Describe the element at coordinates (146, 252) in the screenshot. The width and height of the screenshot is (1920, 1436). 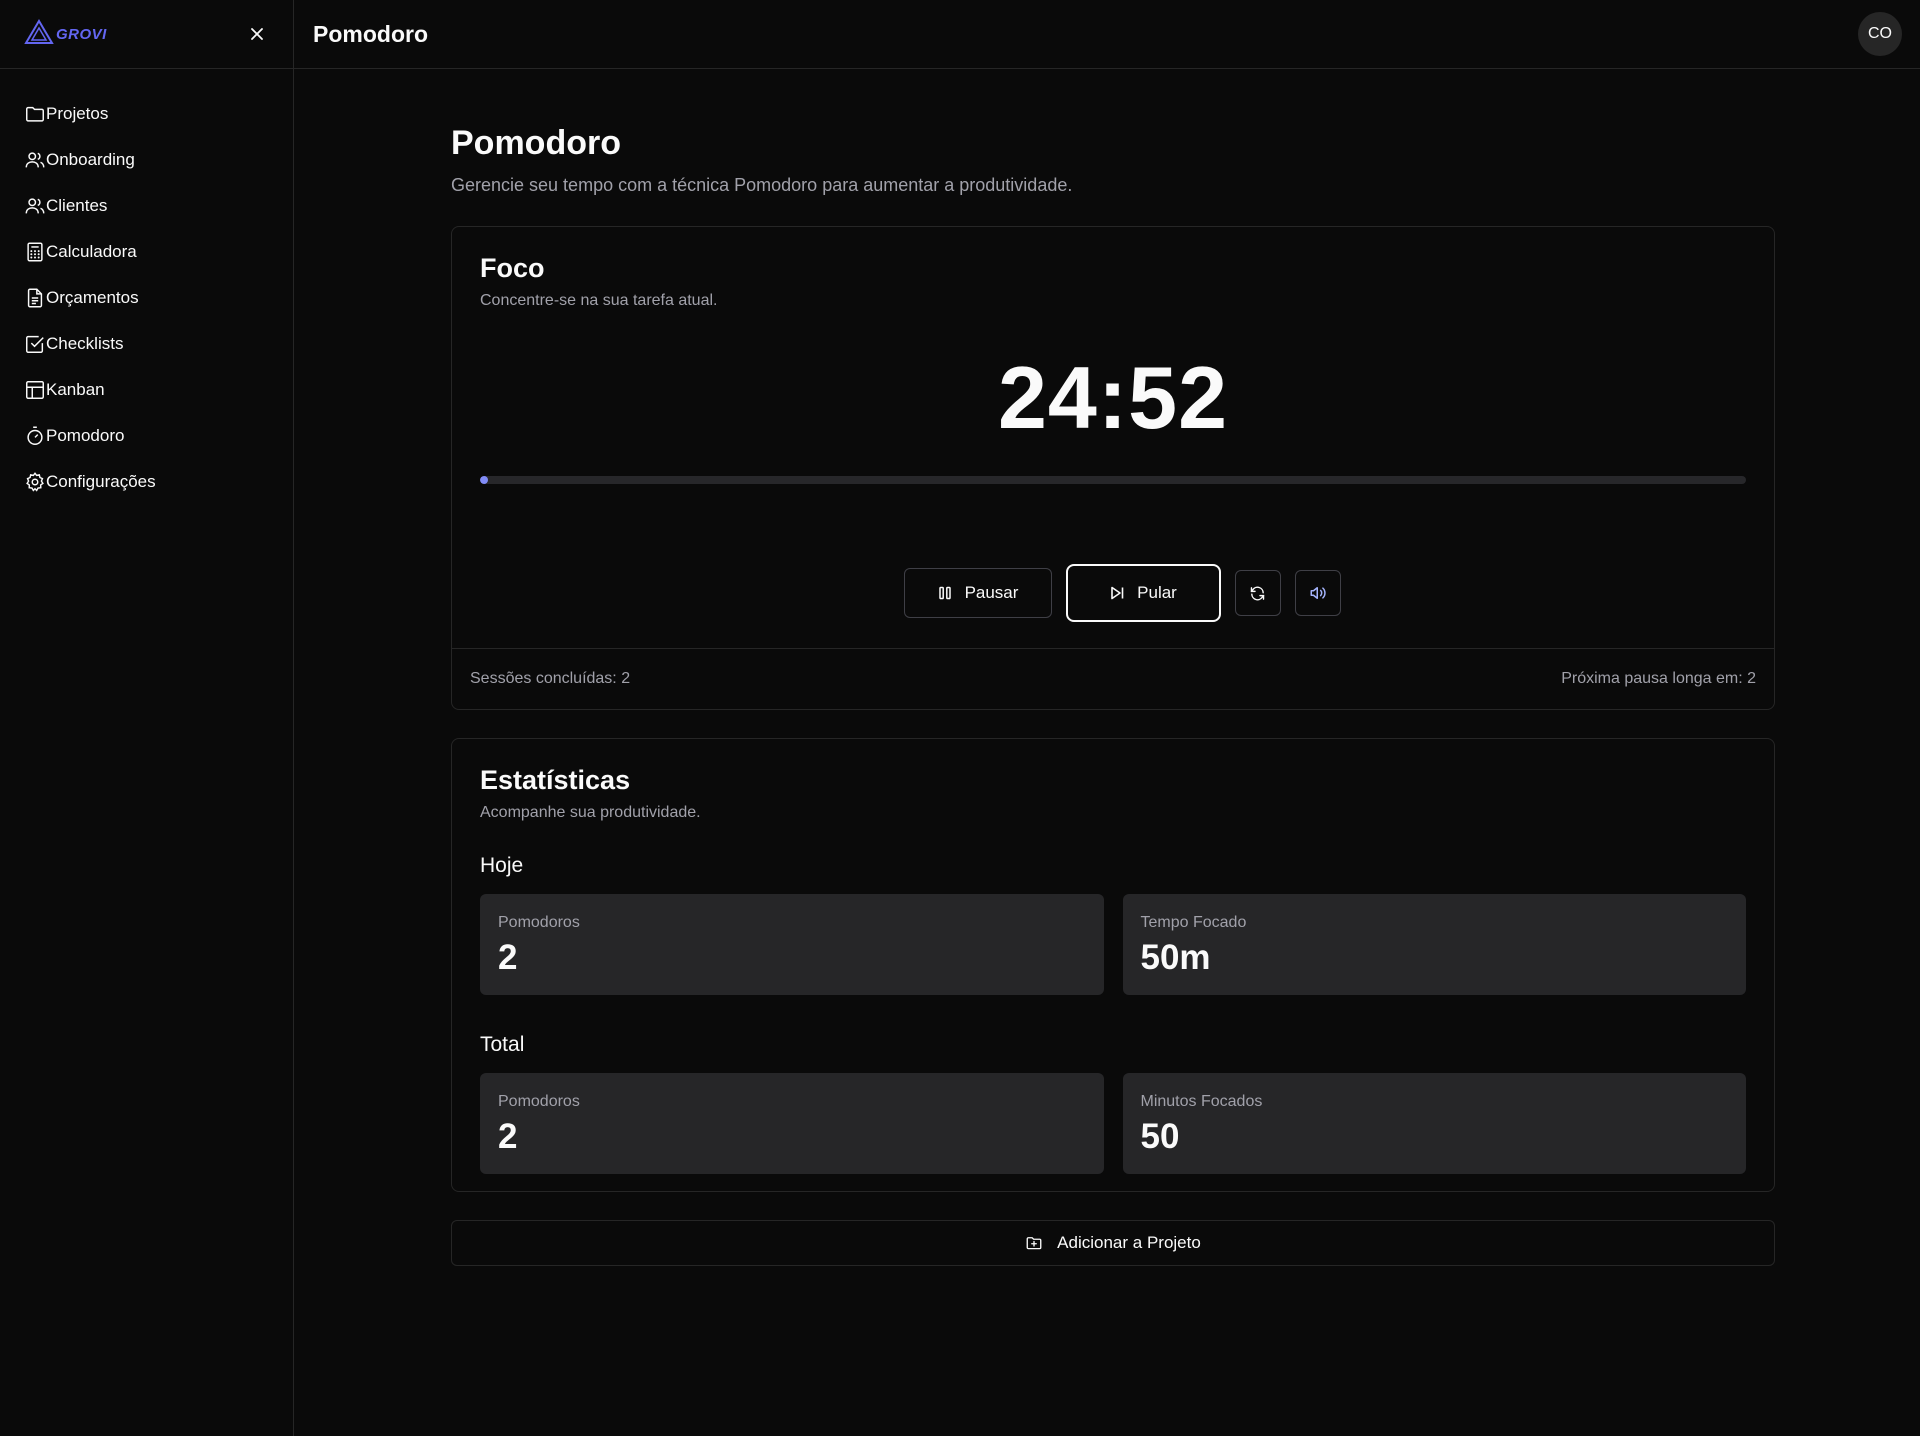
I see `sidebar-item-calculadora: Calculadora` at that location.